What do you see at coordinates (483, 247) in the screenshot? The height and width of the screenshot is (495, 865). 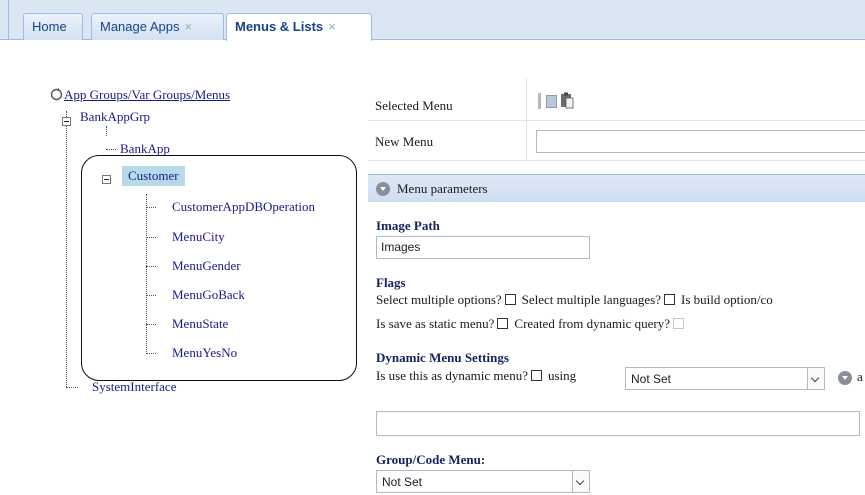 I see `image-path-input: Images` at bounding box center [483, 247].